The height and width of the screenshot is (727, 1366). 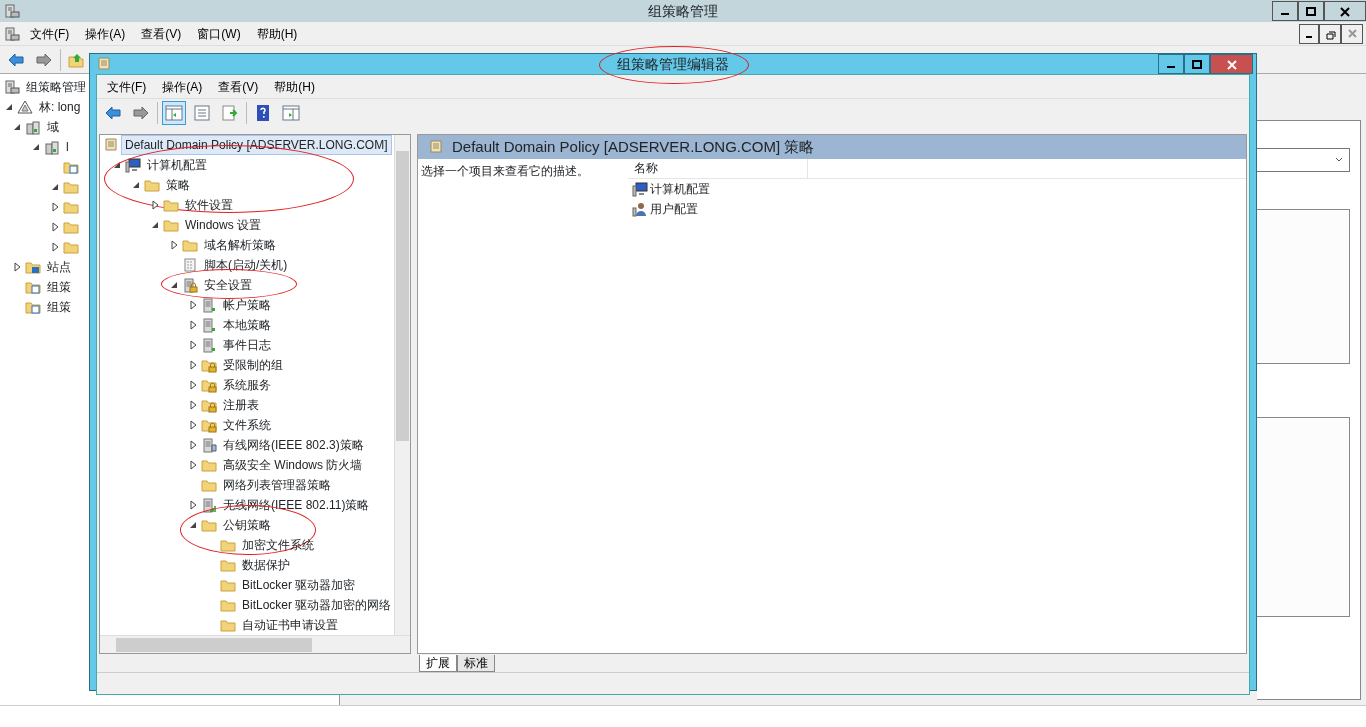 What do you see at coordinates (247, 425) in the screenshot?
I see `tree-item: 文件系统` at bounding box center [247, 425].